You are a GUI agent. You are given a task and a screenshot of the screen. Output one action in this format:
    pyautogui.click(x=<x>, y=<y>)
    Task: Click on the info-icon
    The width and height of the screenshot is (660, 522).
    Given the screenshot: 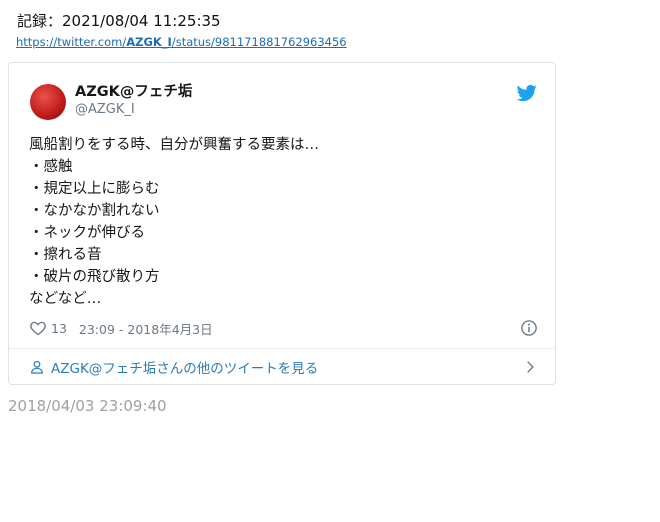 What is the action you would take?
    pyautogui.click(x=529, y=328)
    